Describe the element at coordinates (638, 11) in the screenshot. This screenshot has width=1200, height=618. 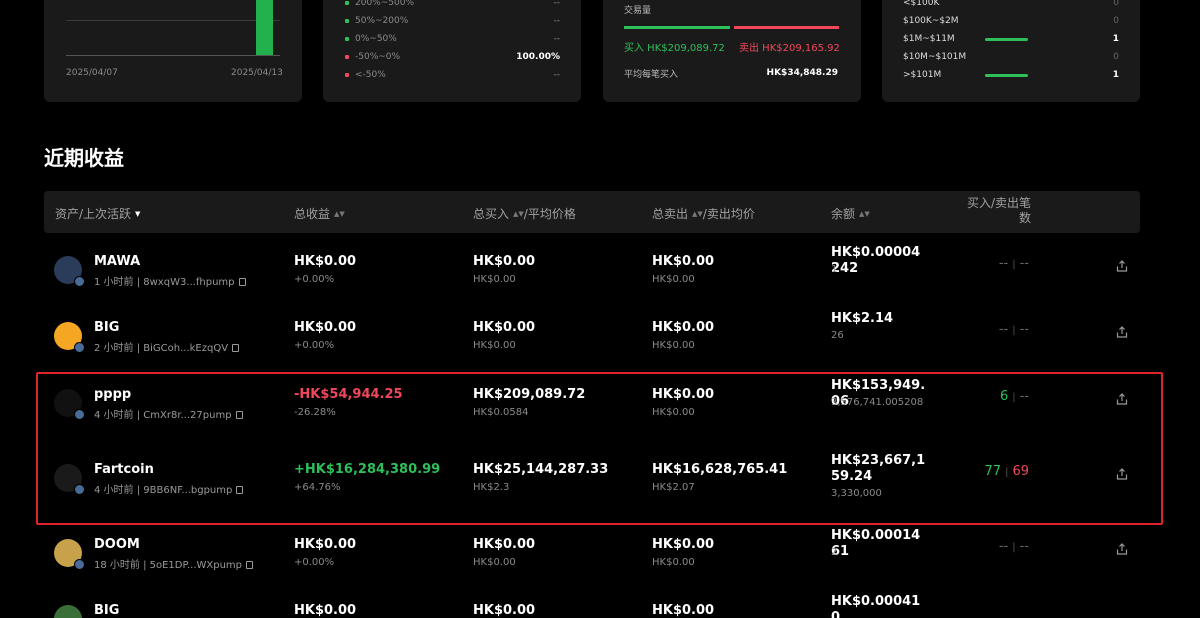
I see `trade-volume-label: 交易量` at that location.